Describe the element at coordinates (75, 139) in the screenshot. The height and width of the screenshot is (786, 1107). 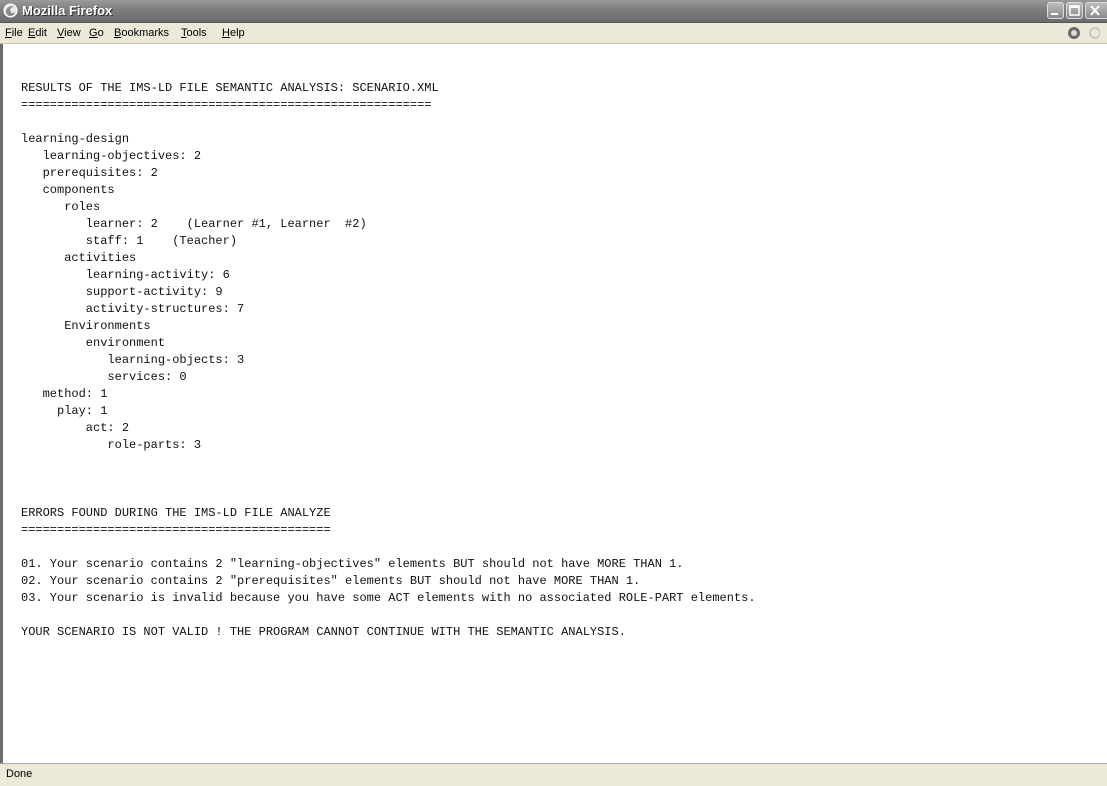
I see `tree-line: learning-design` at that location.